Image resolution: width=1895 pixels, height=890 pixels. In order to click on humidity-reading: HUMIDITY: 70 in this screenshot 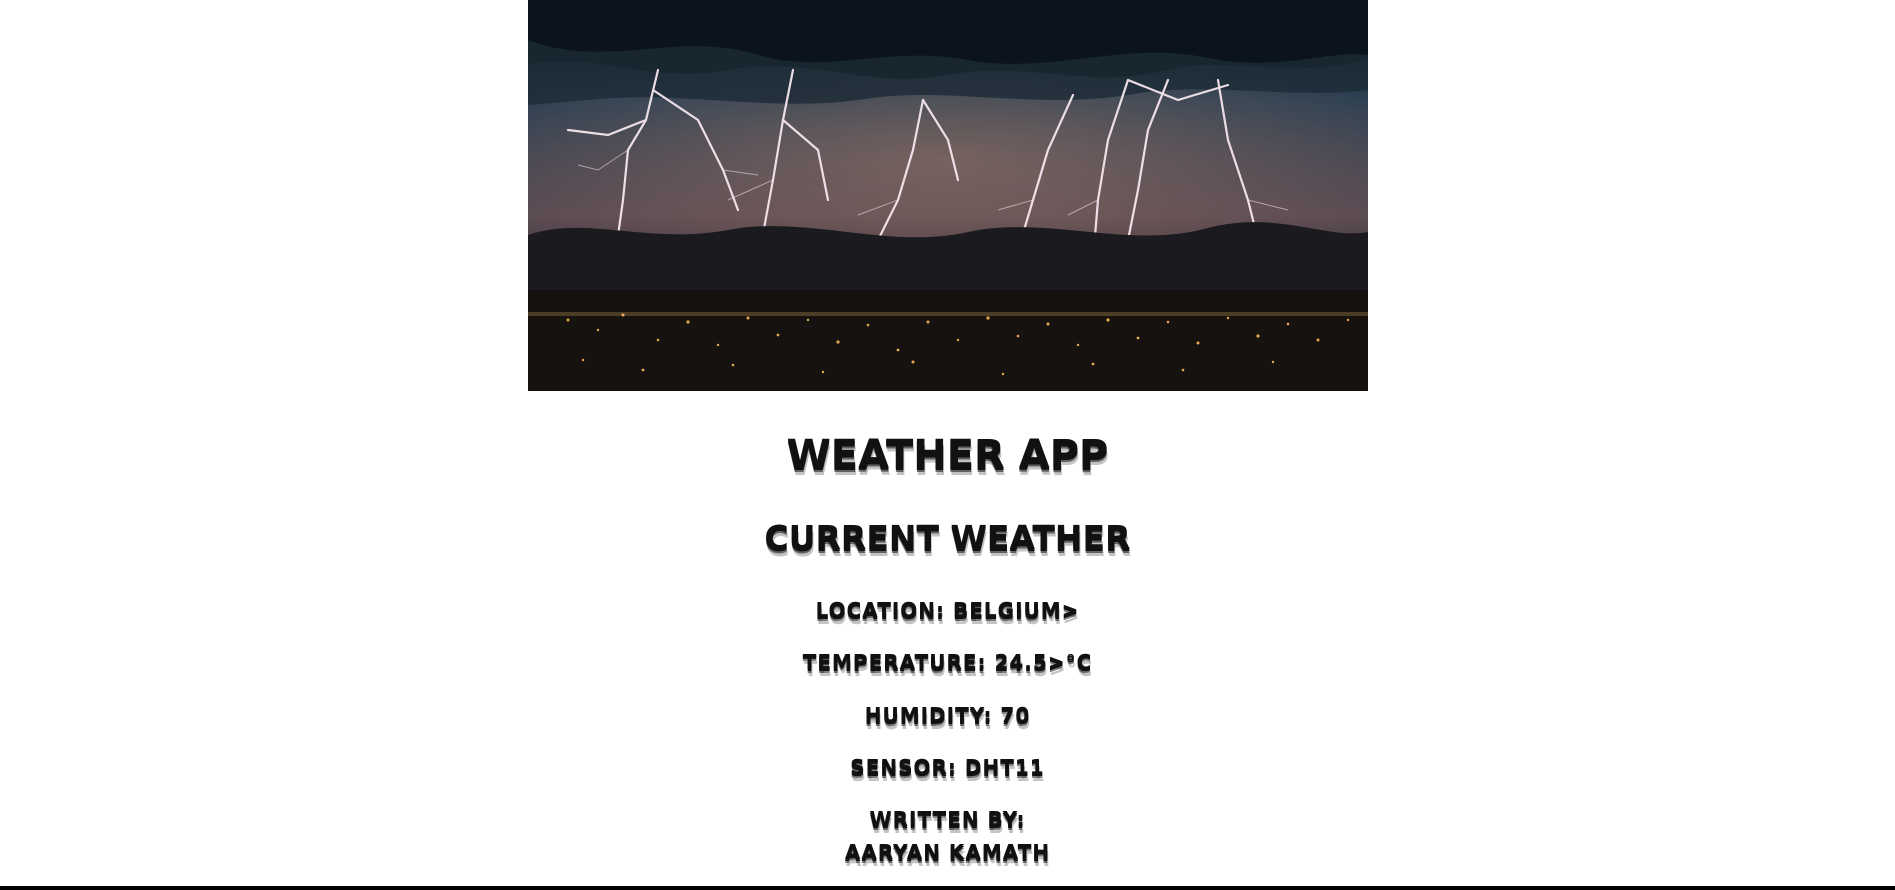, I will do `click(947, 715)`.